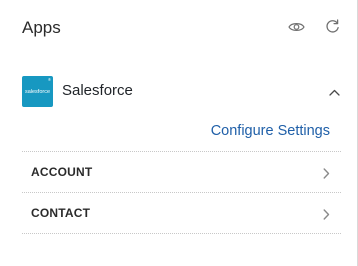  What do you see at coordinates (41, 27) in the screenshot?
I see `panel-title: Apps` at bounding box center [41, 27].